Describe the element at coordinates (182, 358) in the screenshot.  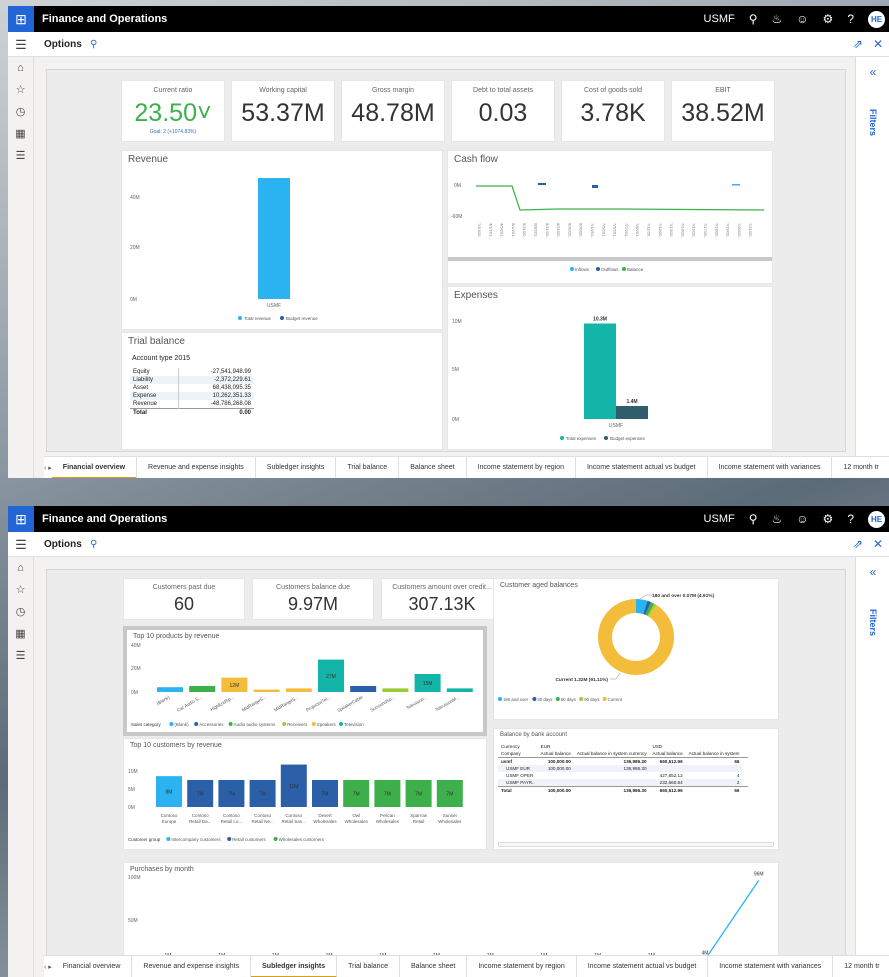
I see `year-header: 2015` at that location.